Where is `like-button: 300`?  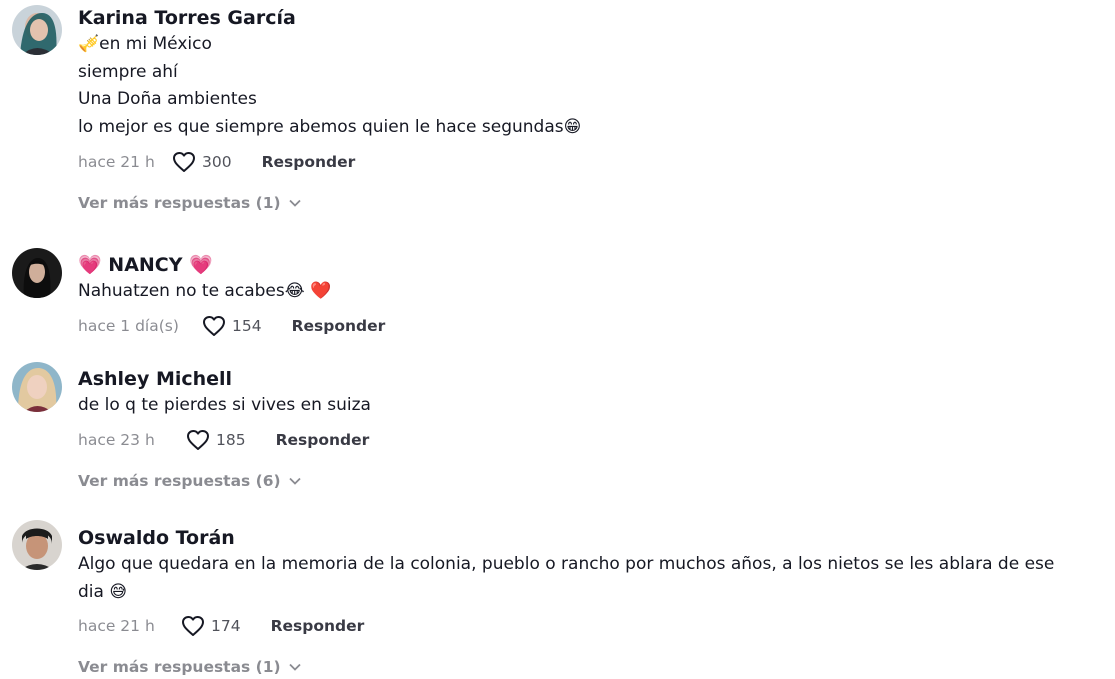
like-button: 300 is located at coordinates (202, 162).